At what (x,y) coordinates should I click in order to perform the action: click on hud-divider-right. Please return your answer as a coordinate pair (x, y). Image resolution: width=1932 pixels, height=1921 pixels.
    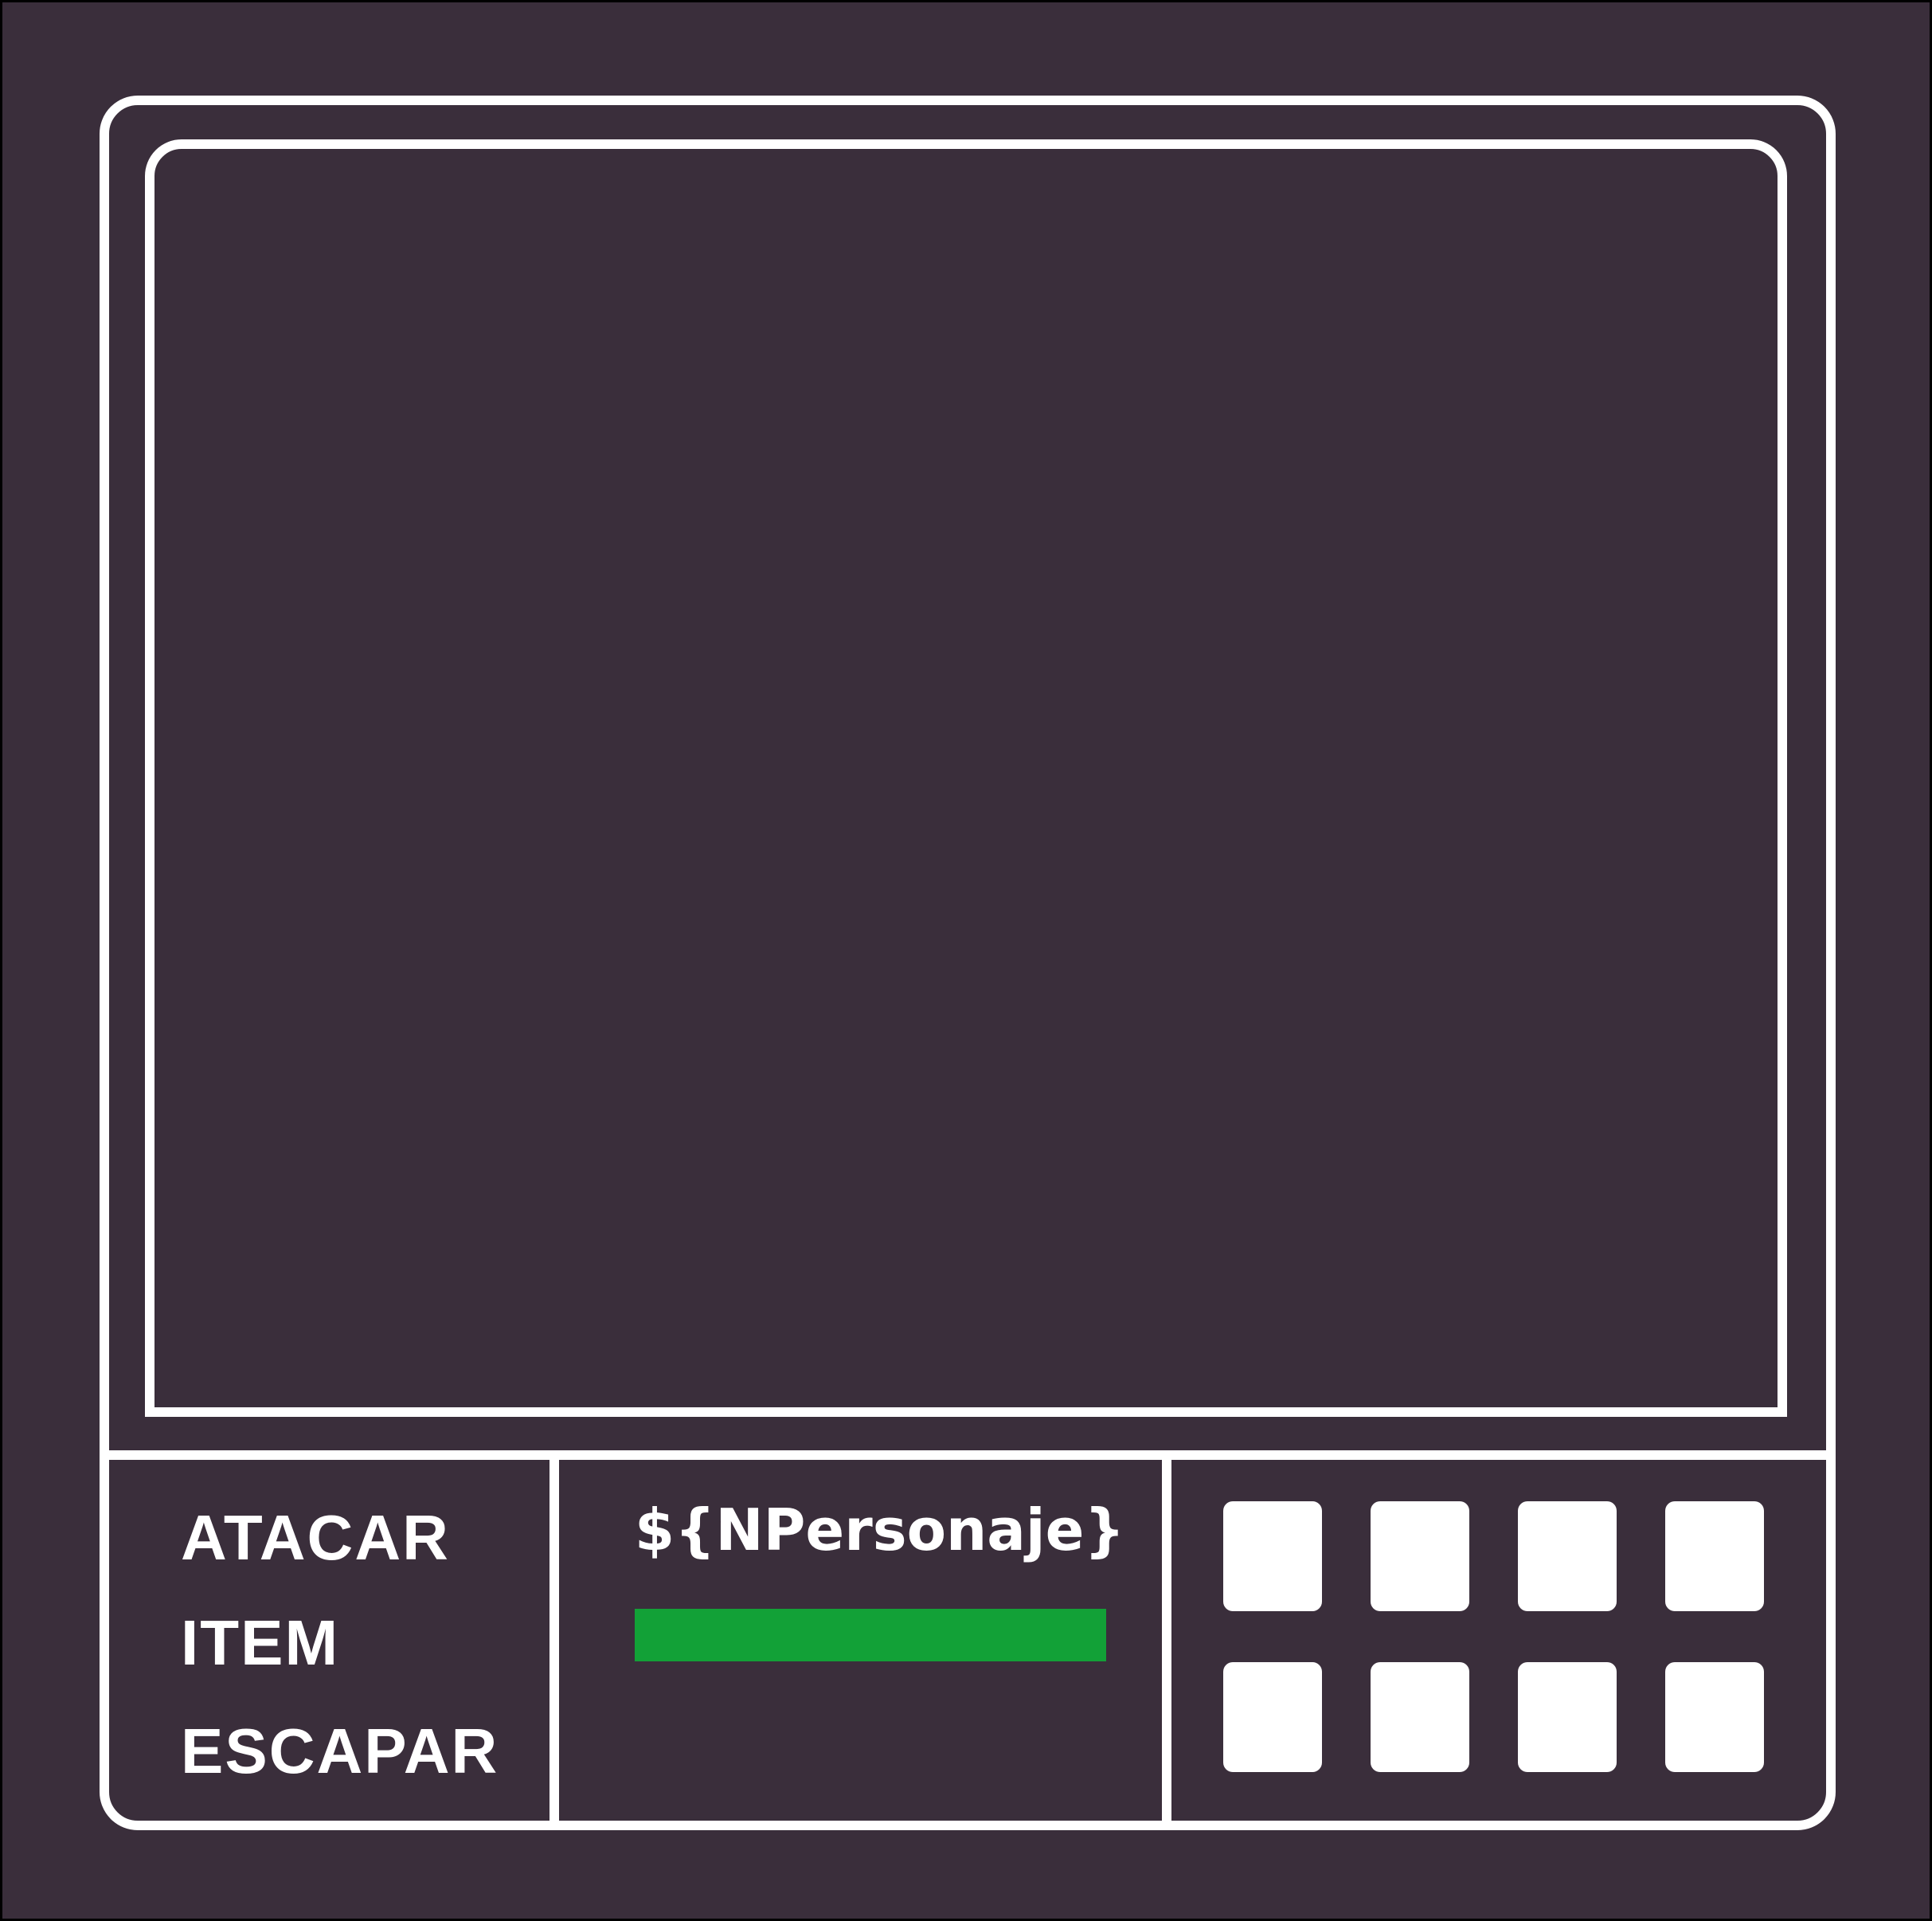
    Looking at the image, I should click on (1166, 1640).